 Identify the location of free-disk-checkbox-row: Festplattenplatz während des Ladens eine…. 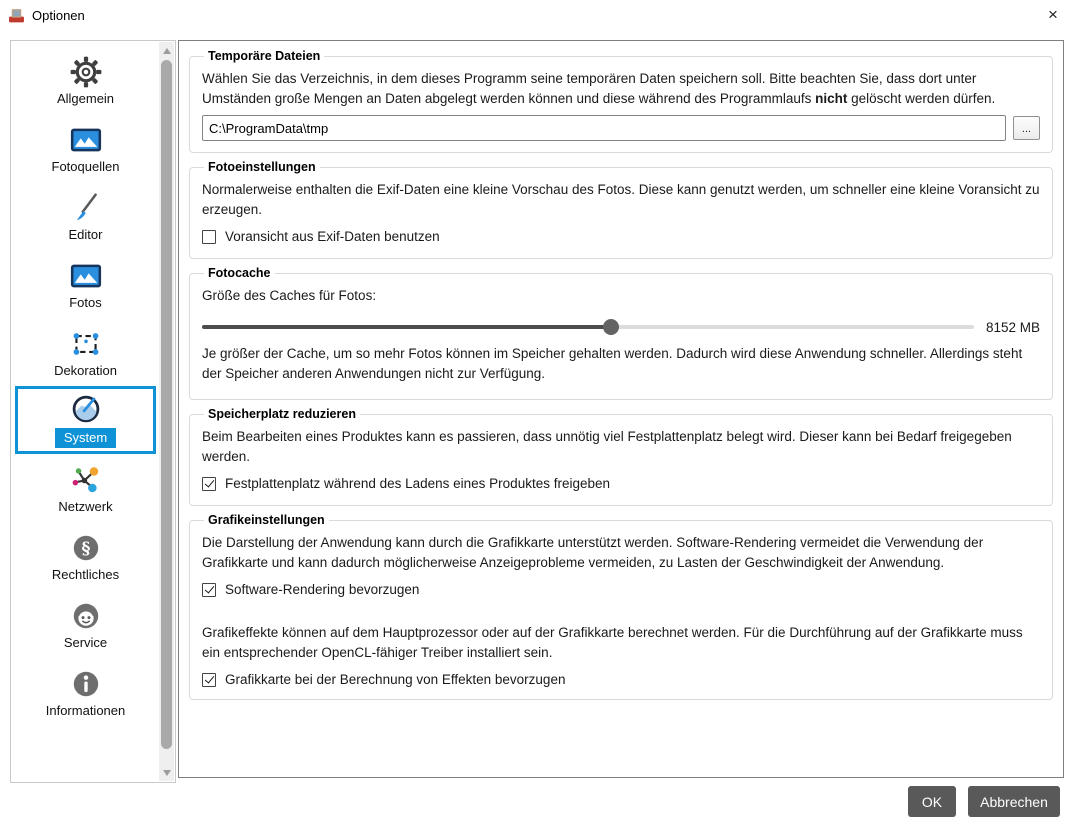
(621, 483).